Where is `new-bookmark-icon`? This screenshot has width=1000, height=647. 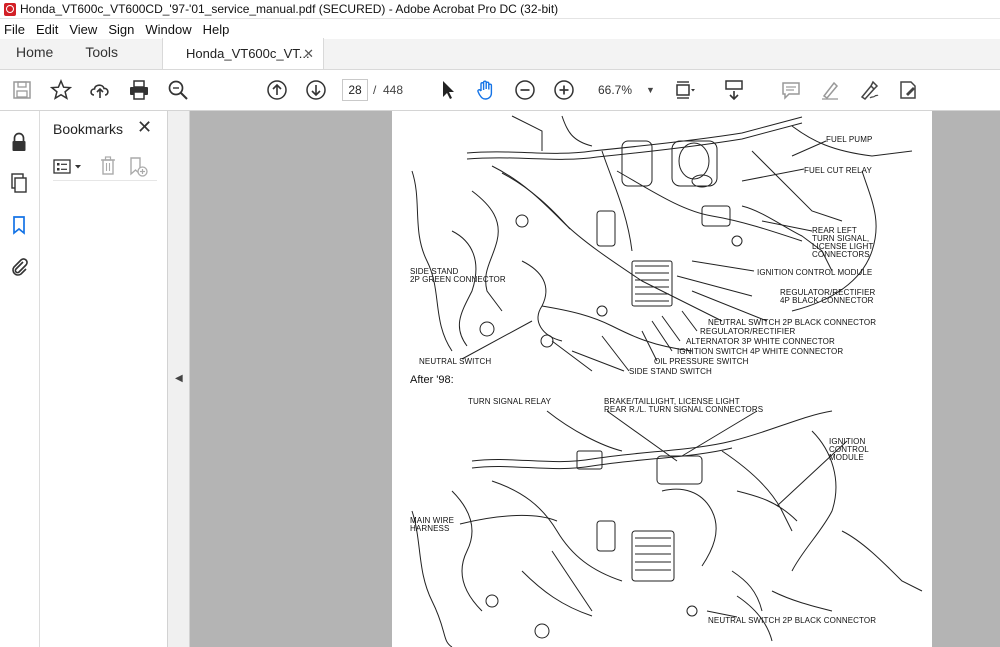
new-bookmark-icon is located at coordinates (138, 167).